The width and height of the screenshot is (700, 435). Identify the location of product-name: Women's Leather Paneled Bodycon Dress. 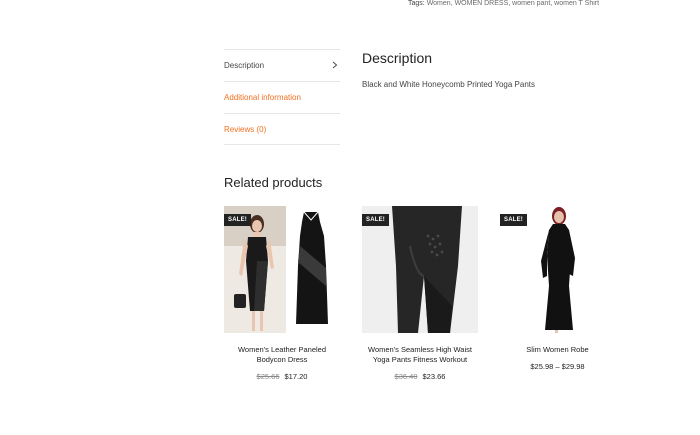
(282, 355).